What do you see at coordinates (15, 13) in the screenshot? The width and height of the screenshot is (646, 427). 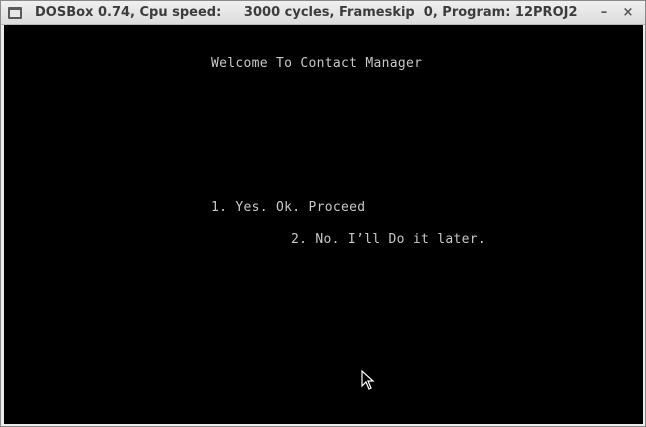 I see `window-menu-icon` at bounding box center [15, 13].